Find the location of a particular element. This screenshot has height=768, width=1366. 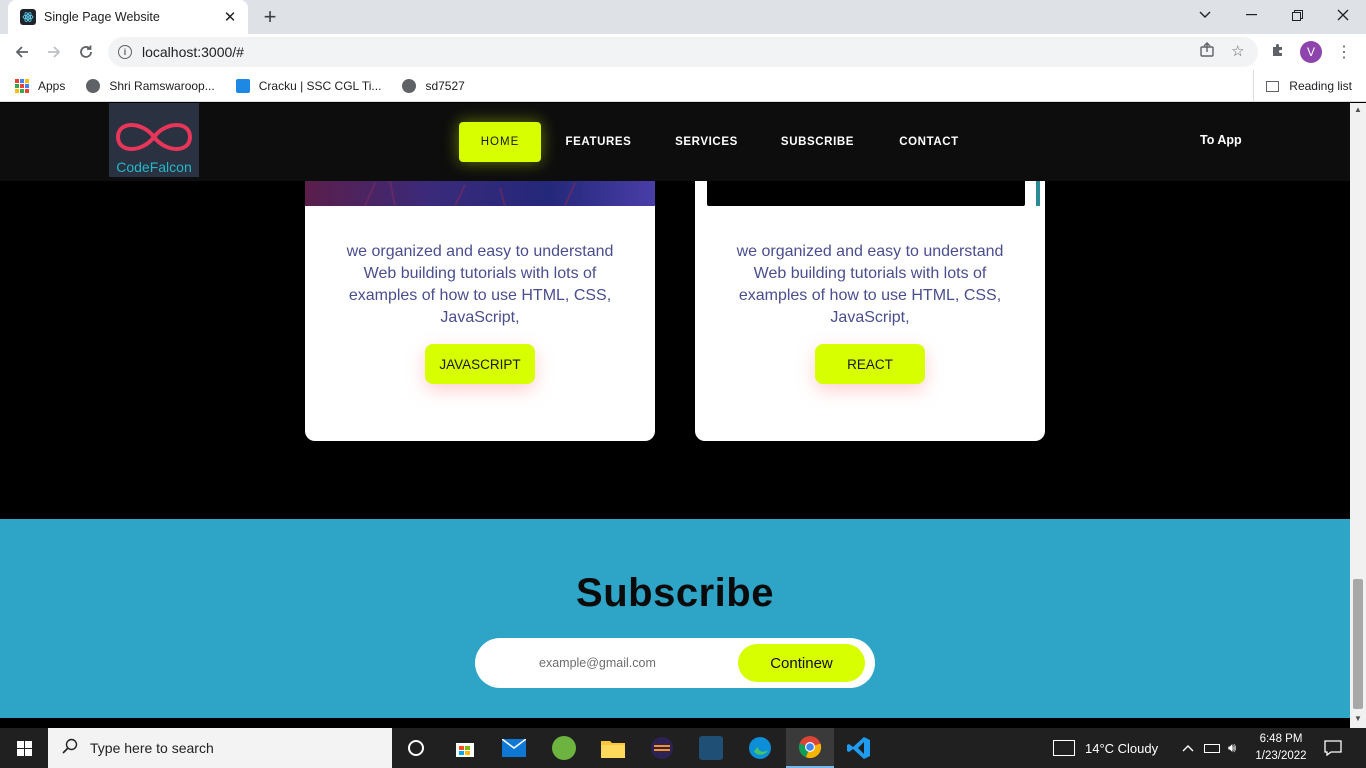

weather-icon is located at coordinates (1064, 748).